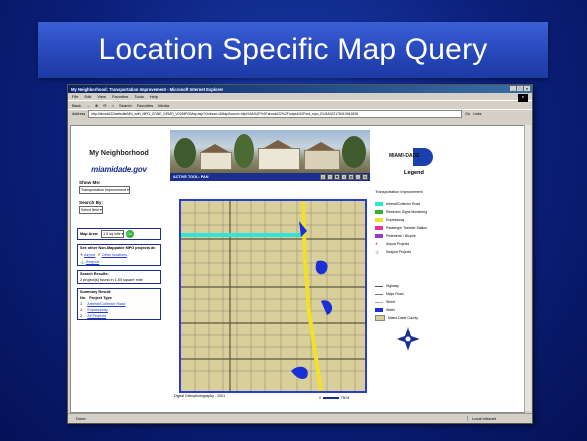 The height and width of the screenshot is (441, 587). What do you see at coordinates (106, 304) in the screenshot?
I see `summary-type-link: Arterial/Collector Road` at bounding box center [106, 304].